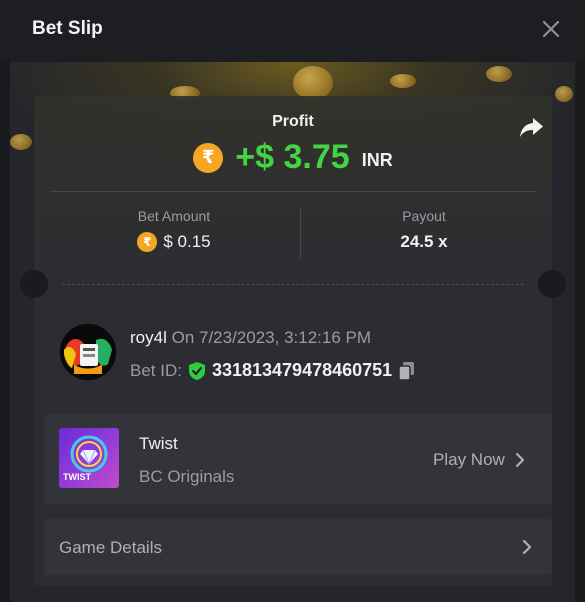 The width and height of the screenshot is (585, 602). I want to click on payout-stat: Payout 24.5 x, so click(424, 230).